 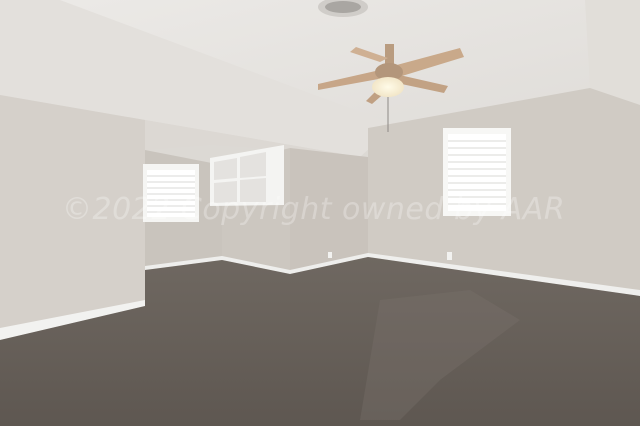 I want to click on wall-outlet, so click(x=449, y=256).